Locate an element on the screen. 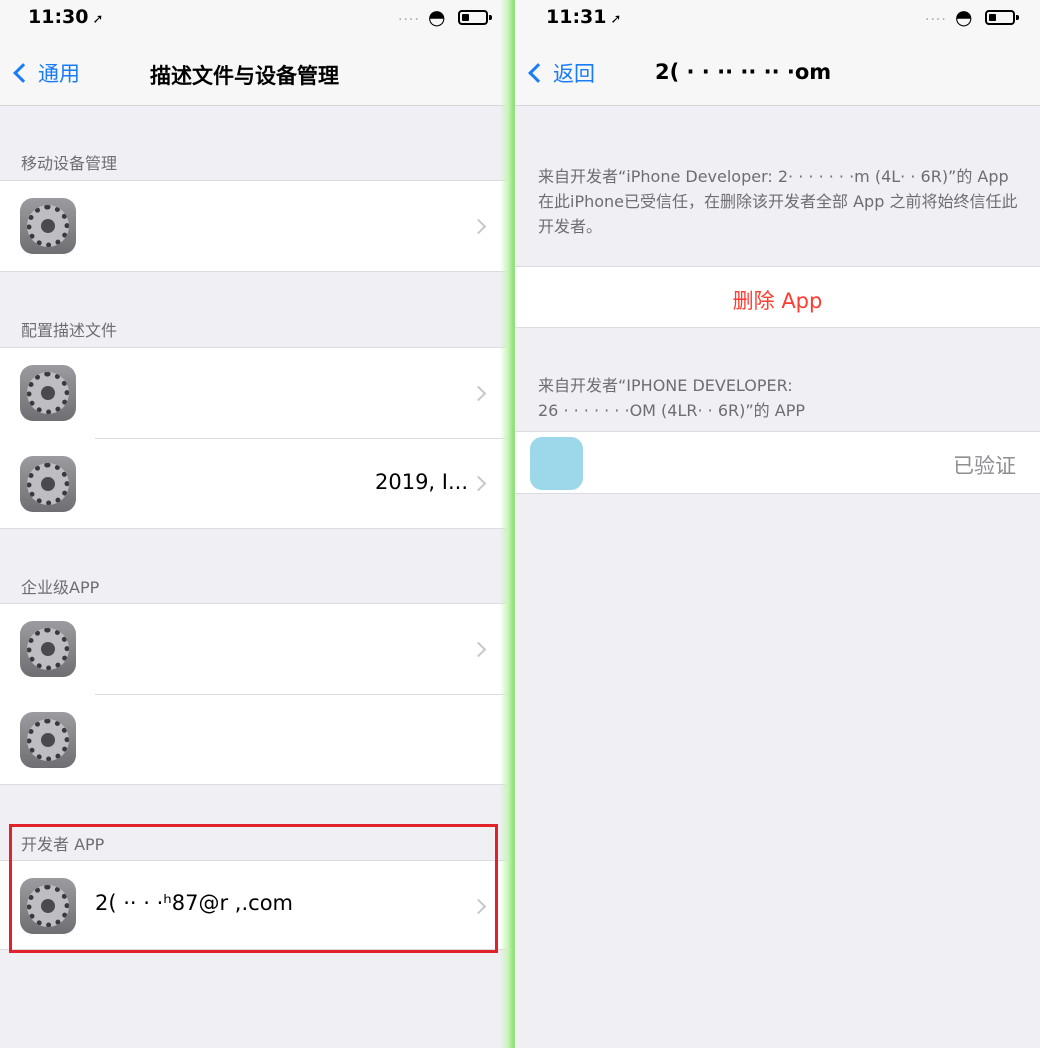  app-row: 已验证 is located at coordinates (777, 462).